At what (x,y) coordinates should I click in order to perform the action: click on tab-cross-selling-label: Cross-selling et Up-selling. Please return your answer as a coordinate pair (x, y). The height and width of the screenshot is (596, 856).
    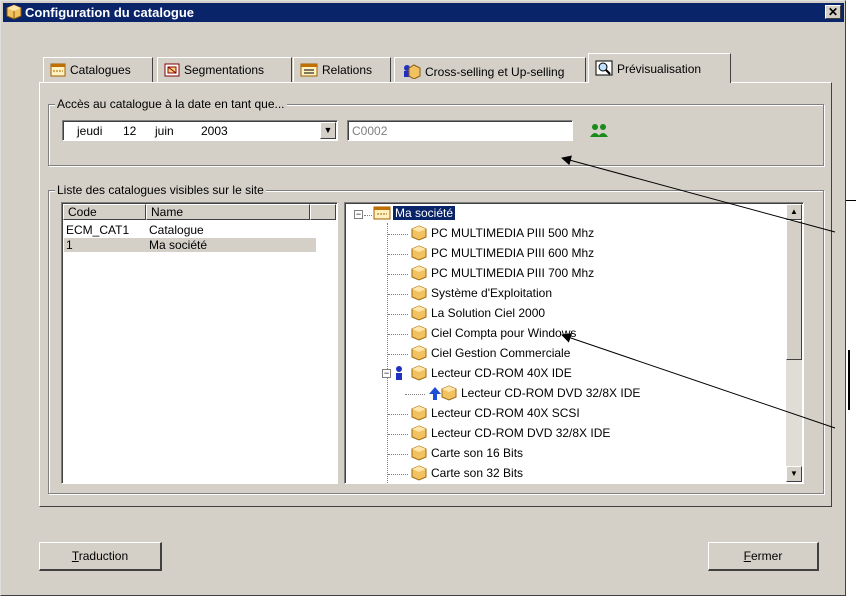
    Looking at the image, I should click on (495, 72).